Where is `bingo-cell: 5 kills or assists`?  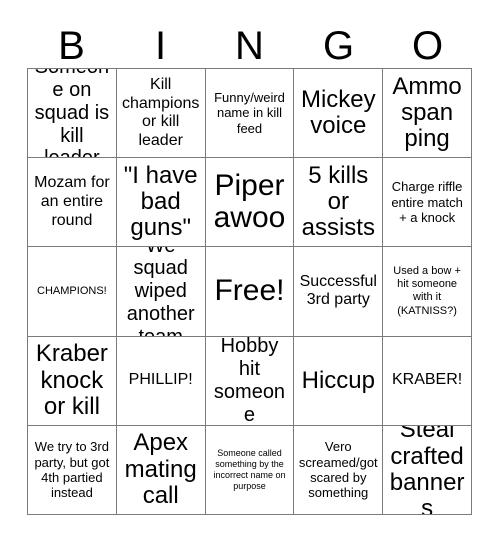 bingo-cell: 5 kills or assists is located at coordinates (339, 203).